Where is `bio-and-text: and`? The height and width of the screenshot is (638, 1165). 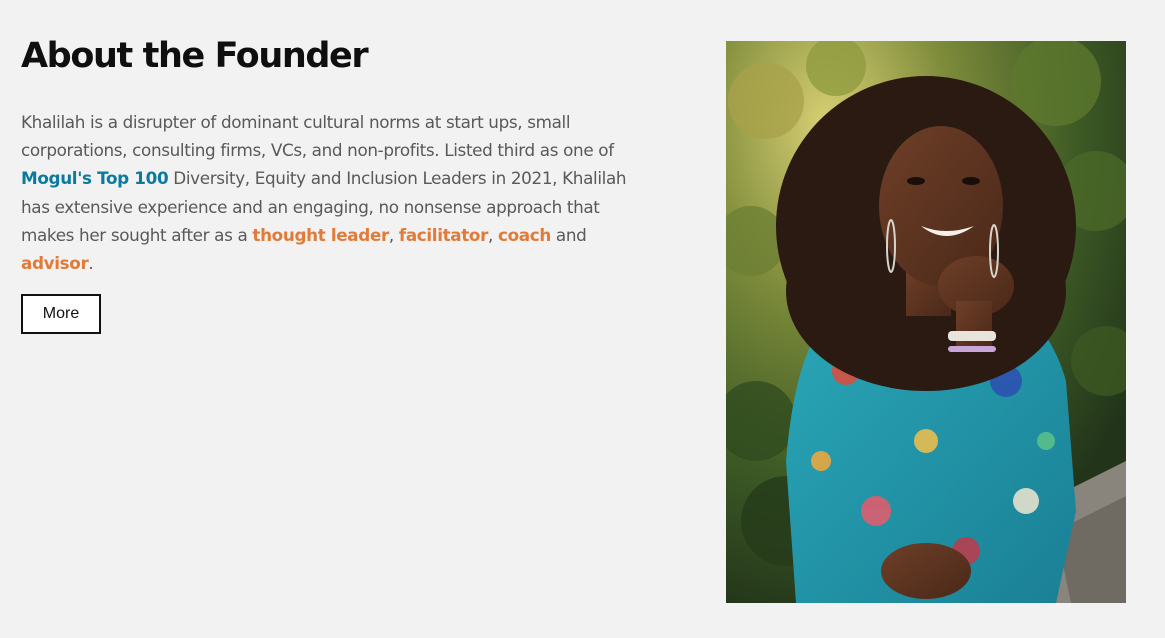 bio-and-text: and is located at coordinates (568, 234).